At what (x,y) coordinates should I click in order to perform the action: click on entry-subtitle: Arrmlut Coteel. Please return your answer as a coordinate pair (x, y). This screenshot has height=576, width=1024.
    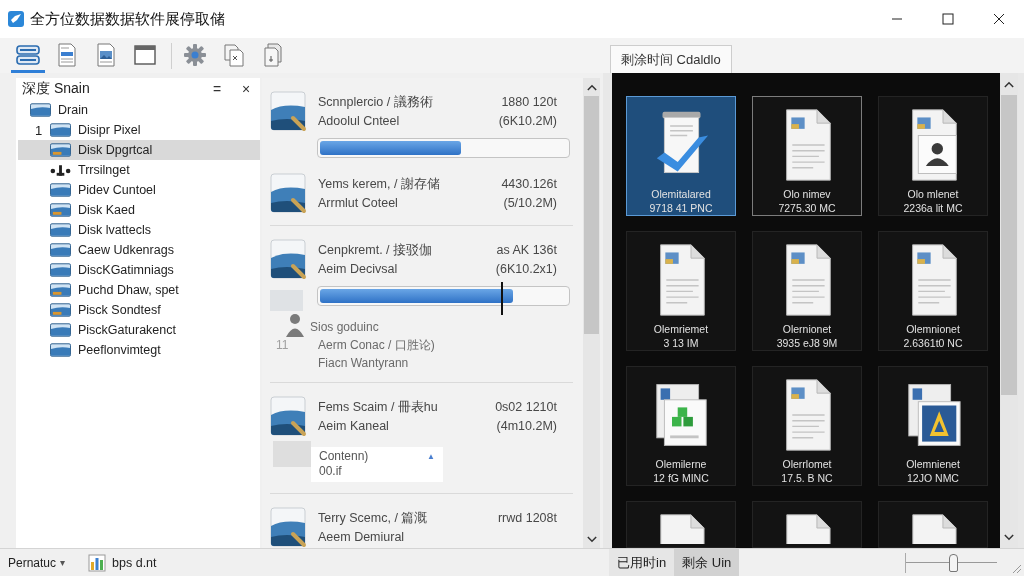
    Looking at the image, I should click on (358, 203).